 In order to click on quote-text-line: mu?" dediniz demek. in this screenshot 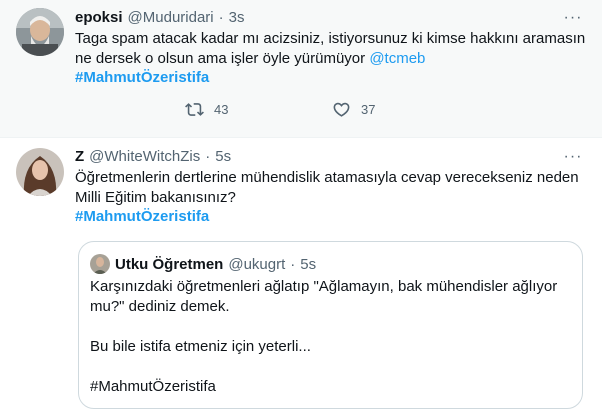, I will do `click(160, 306)`.